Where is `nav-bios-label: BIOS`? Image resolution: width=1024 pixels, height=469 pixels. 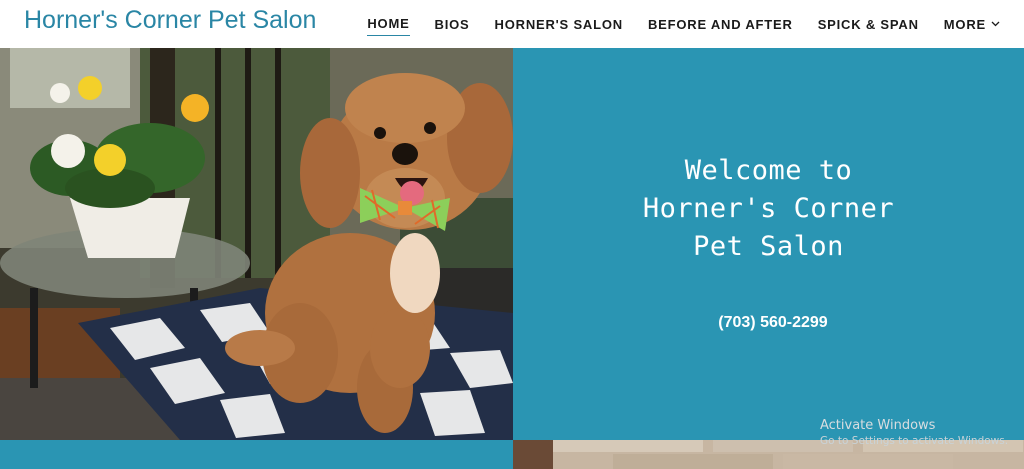 nav-bios-label: BIOS is located at coordinates (452, 24).